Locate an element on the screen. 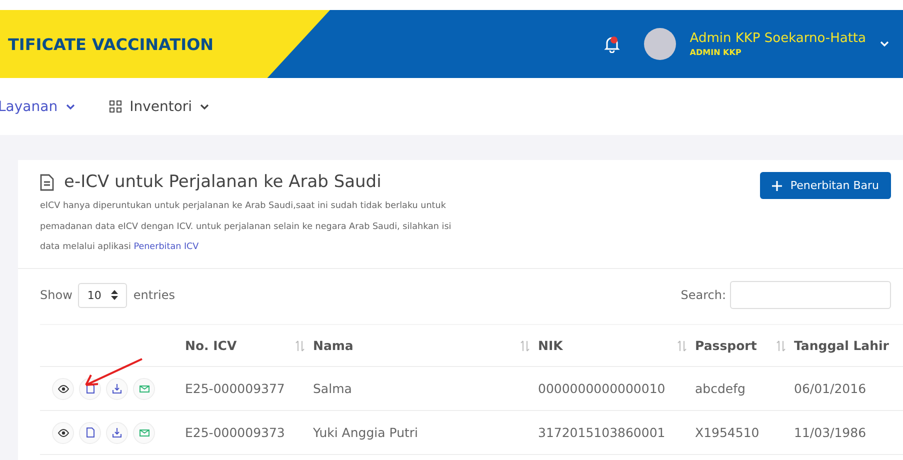  card-title: e-ICV untuk Perjalanan ke Arab Saudi is located at coordinates (223, 182).